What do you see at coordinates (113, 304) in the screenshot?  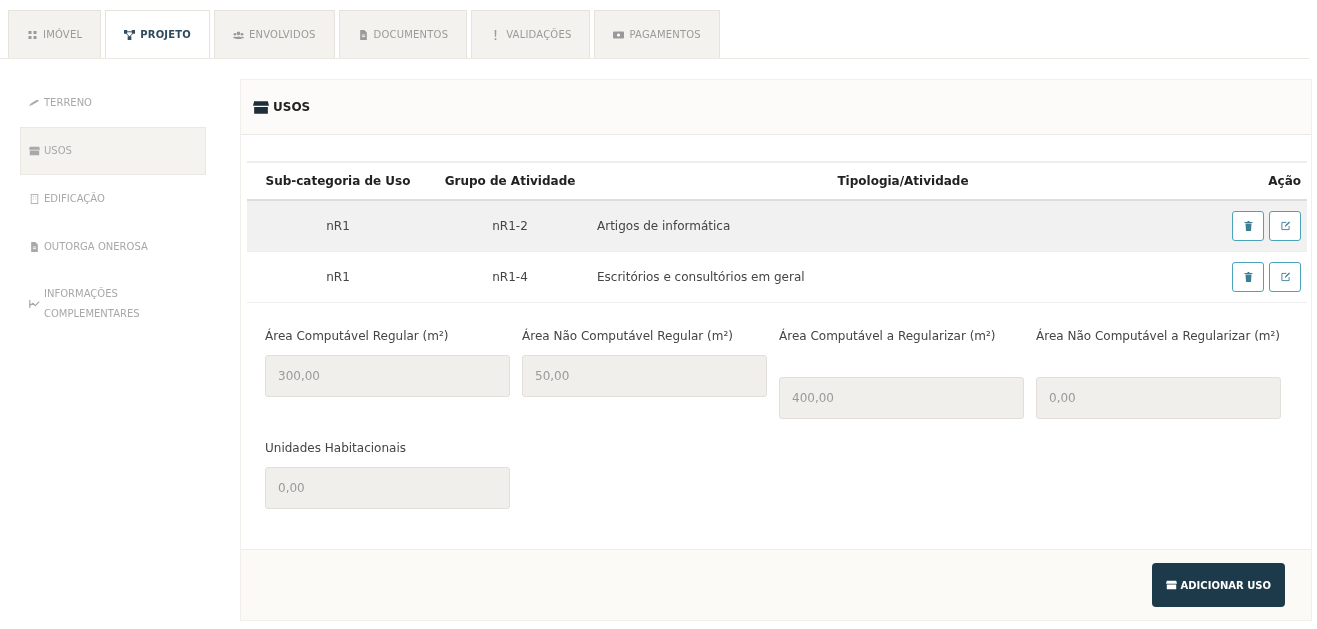 I see `sidebar-item: INFORMAÇÕES COMPLEMENTARES` at bounding box center [113, 304].